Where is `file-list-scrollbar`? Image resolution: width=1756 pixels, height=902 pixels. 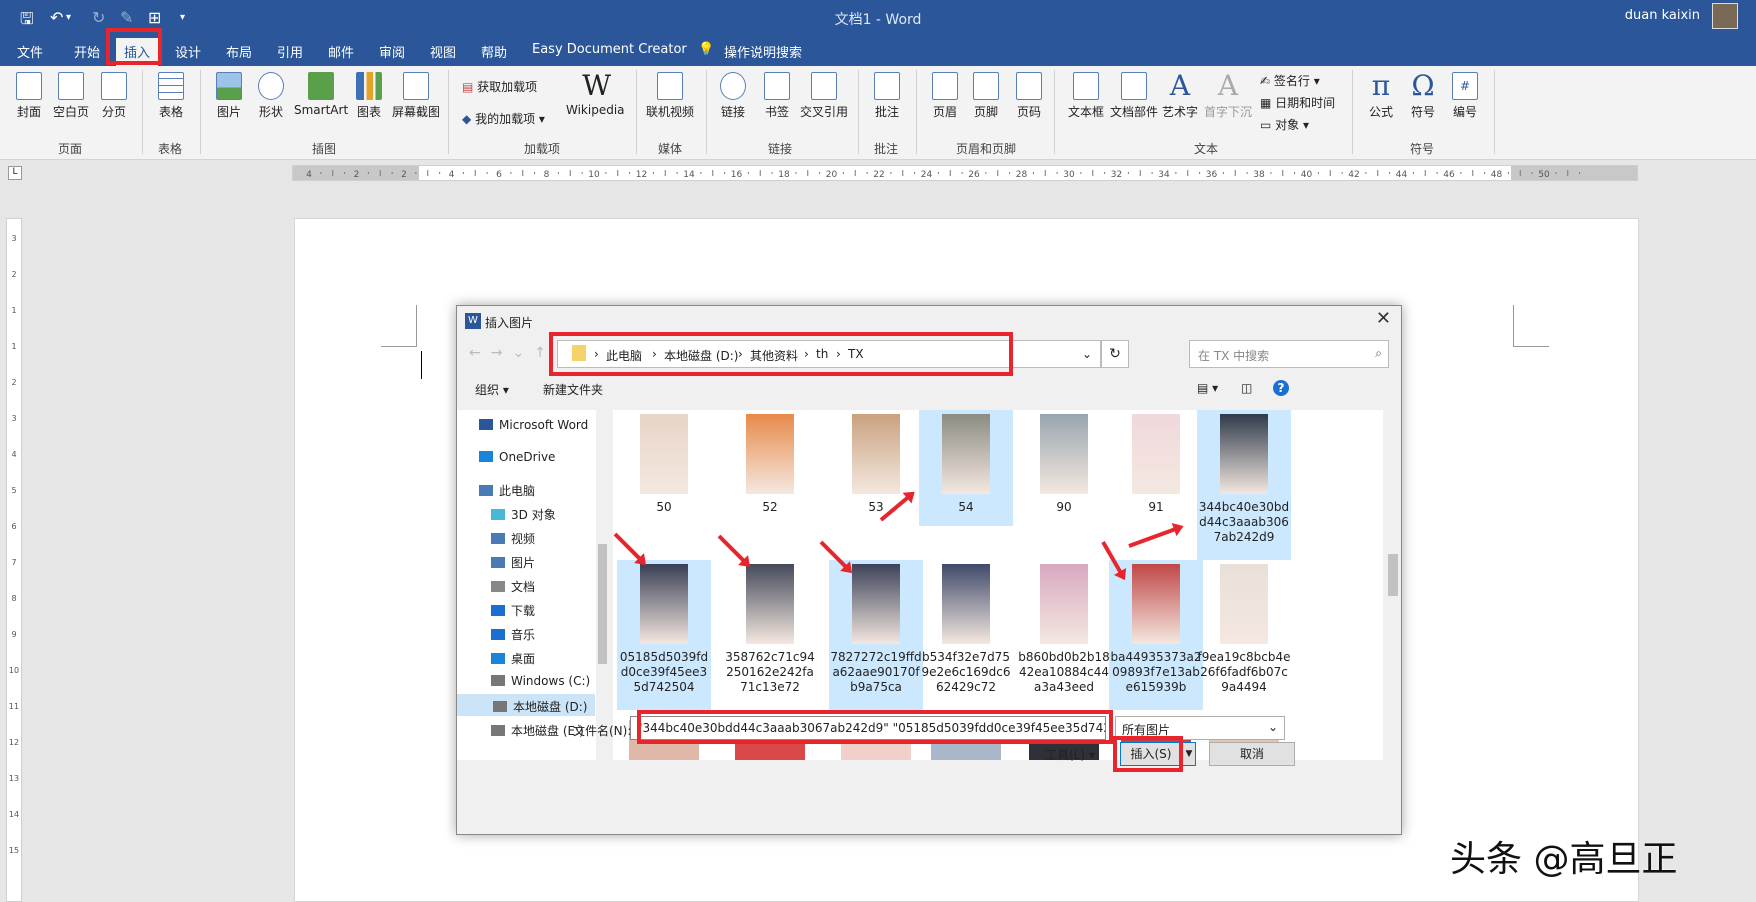
file-list-scrollbar is located at coordinates (1393, 585).